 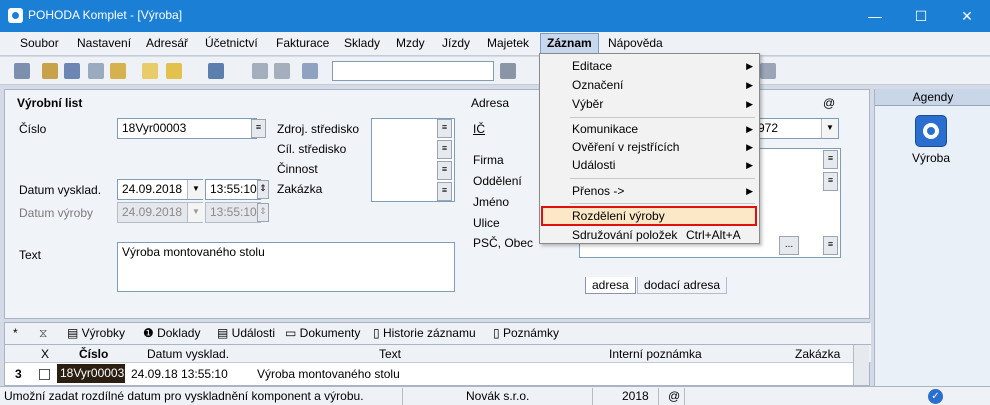 I want to click on filter-tab-icon: ⧖, so click(x=43, y=333).